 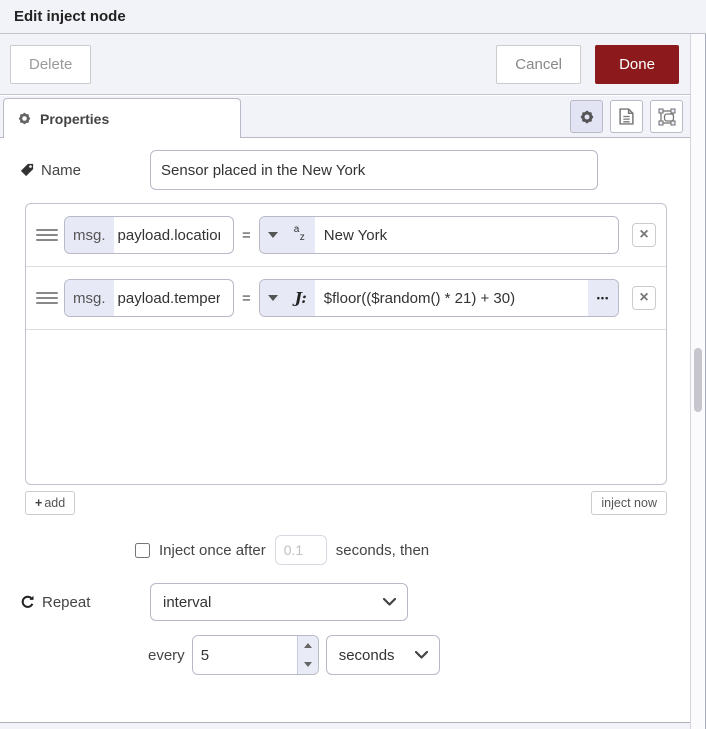 I want to click on interval-unit-select: seconds, so click(x=382, y=655).